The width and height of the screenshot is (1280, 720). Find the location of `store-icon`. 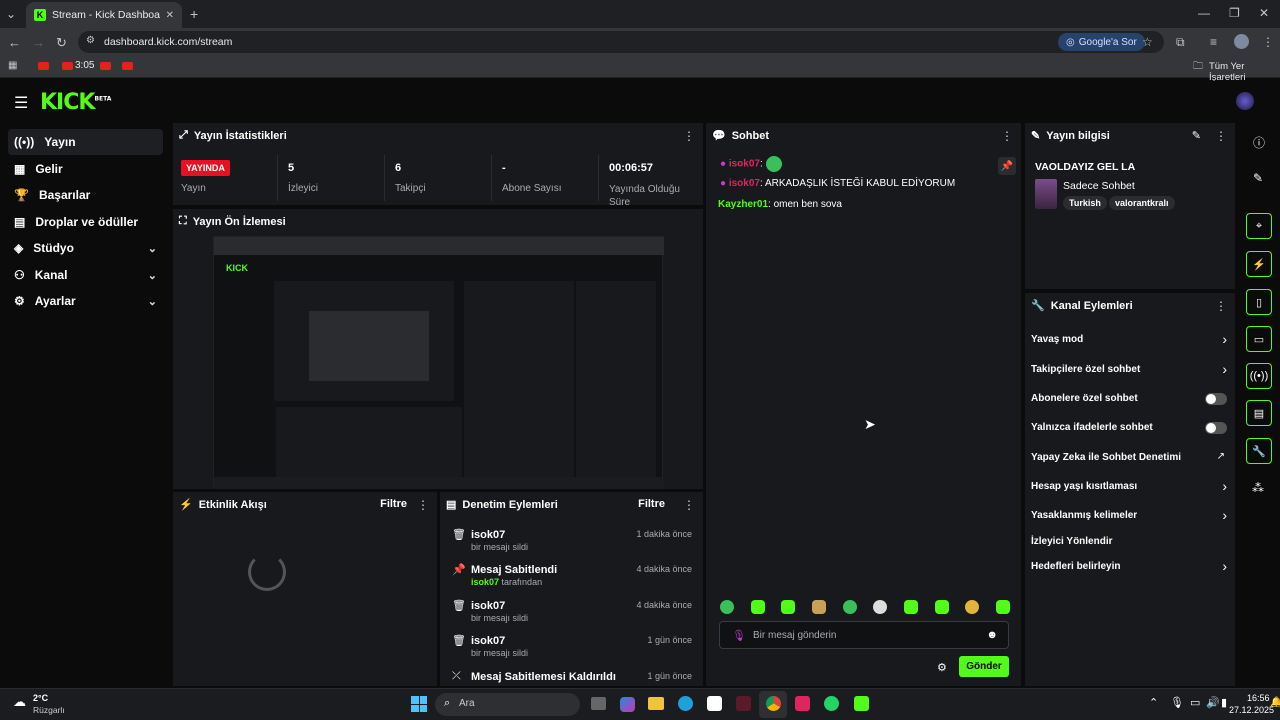

store-icon is located at coordinates (714, 703).